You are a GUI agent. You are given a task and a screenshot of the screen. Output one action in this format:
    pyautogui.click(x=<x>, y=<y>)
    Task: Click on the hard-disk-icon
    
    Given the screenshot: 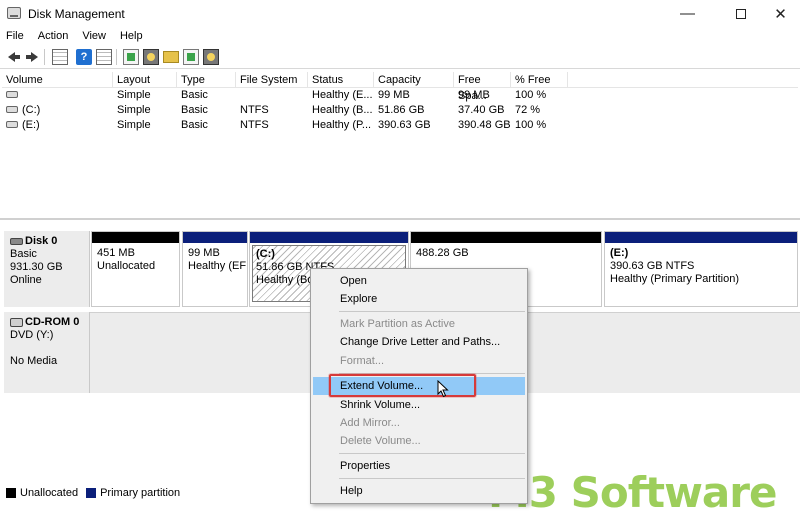 What is the action you would take?
    pyautogui.click(x=16, y=241)
    